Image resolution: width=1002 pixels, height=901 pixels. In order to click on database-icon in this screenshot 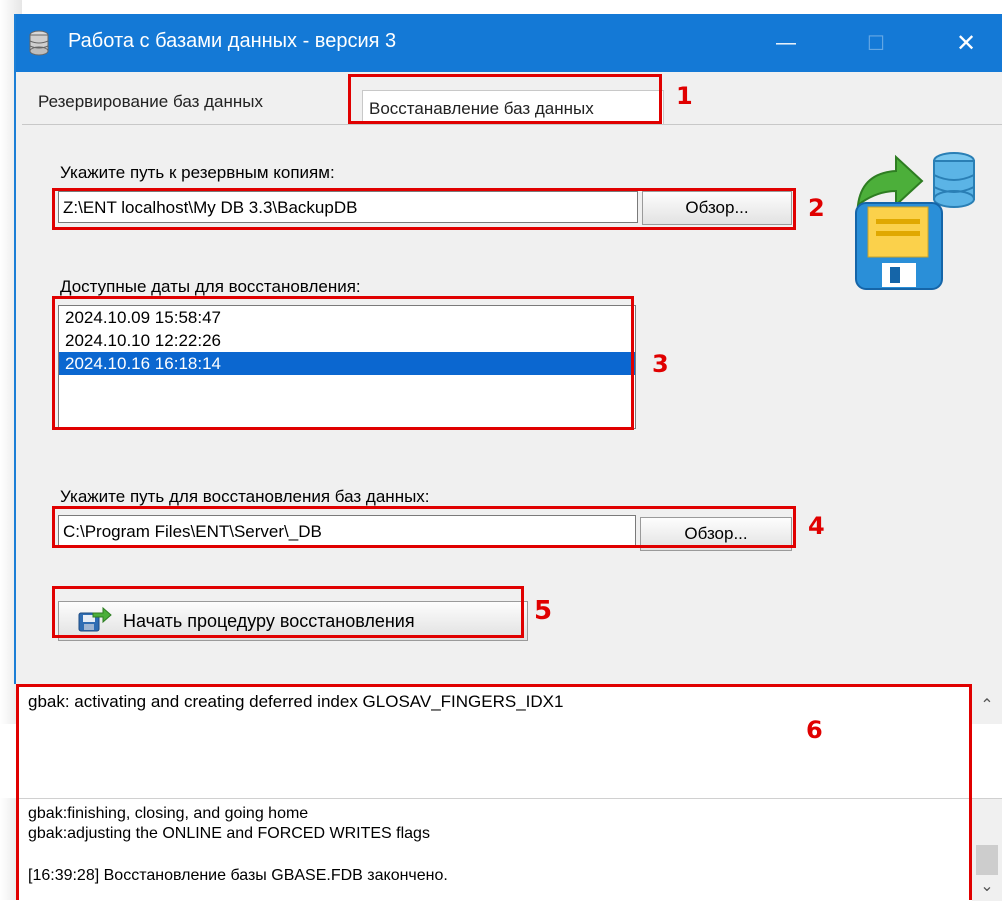, I will do `click(954, 180)`.